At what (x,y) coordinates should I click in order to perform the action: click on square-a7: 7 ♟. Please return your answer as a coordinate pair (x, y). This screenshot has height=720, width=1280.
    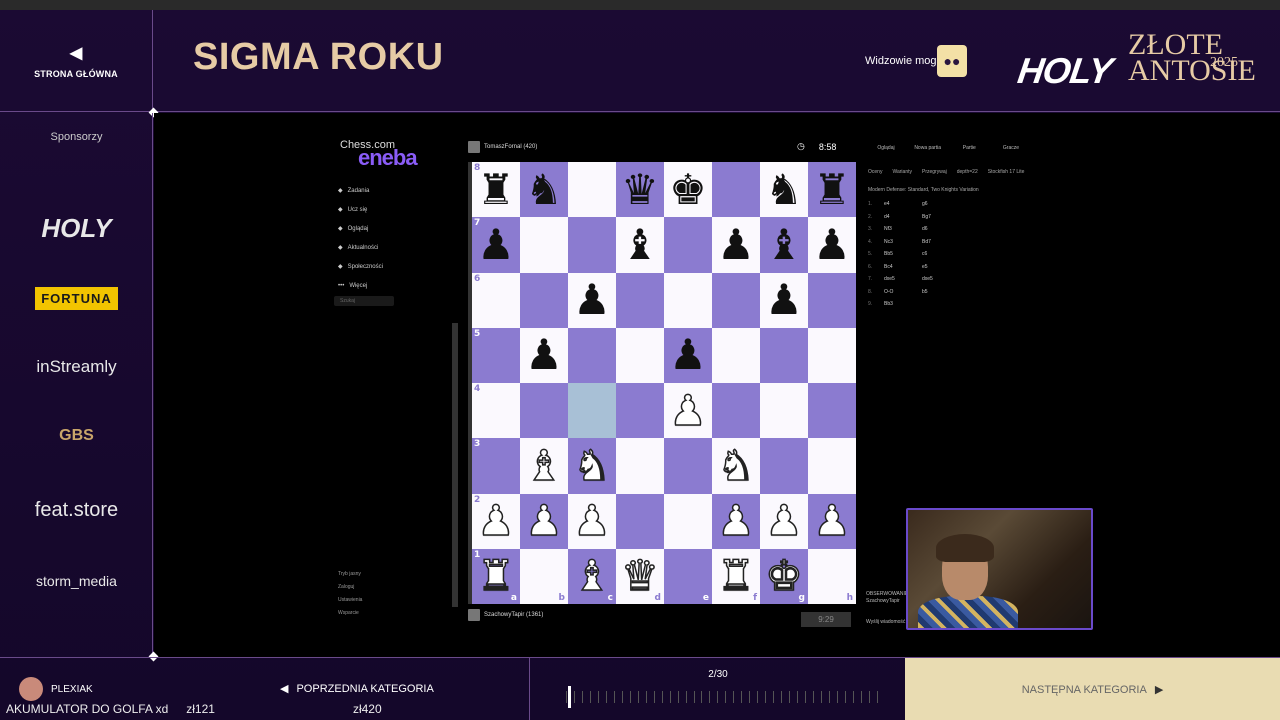
    Looking at the image, I should click on (496, 245).